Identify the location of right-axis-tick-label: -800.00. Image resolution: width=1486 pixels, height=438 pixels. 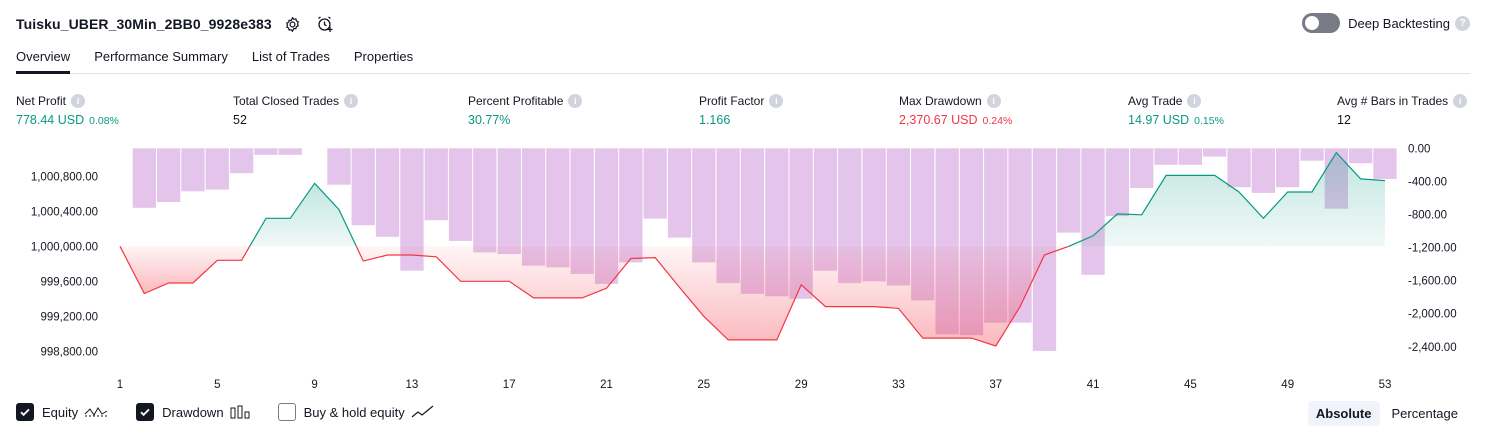
(1427, 216).